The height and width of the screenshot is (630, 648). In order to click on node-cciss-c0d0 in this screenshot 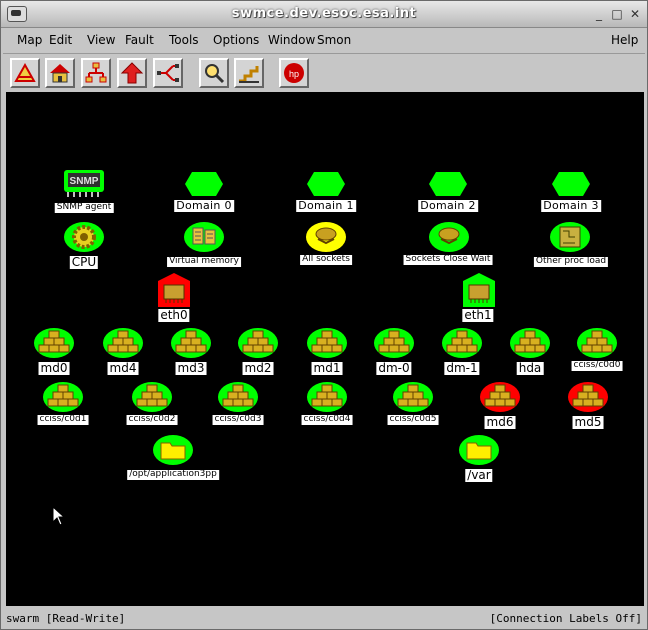, I will do `click(597, 345)`.